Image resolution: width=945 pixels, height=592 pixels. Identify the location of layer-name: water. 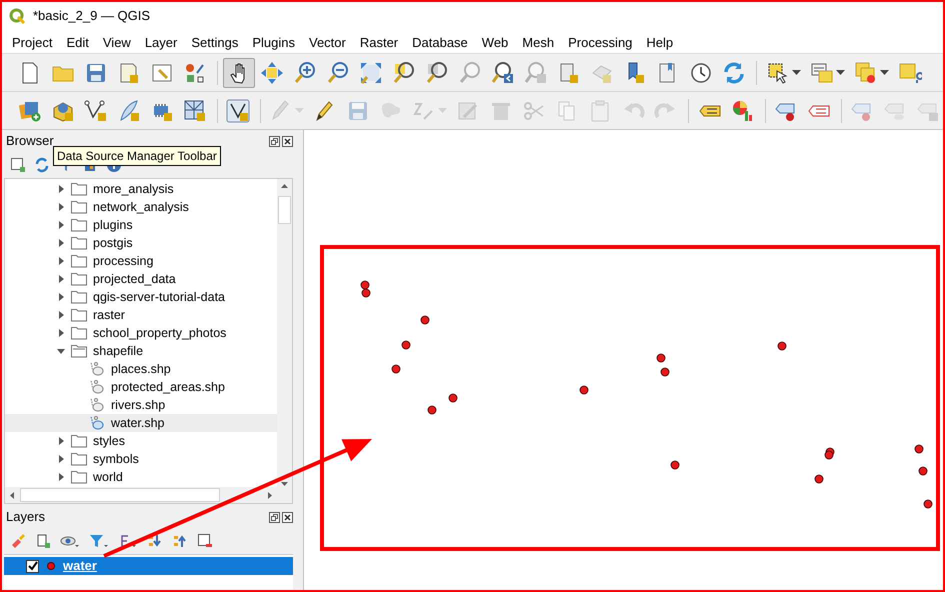
(80, 566).